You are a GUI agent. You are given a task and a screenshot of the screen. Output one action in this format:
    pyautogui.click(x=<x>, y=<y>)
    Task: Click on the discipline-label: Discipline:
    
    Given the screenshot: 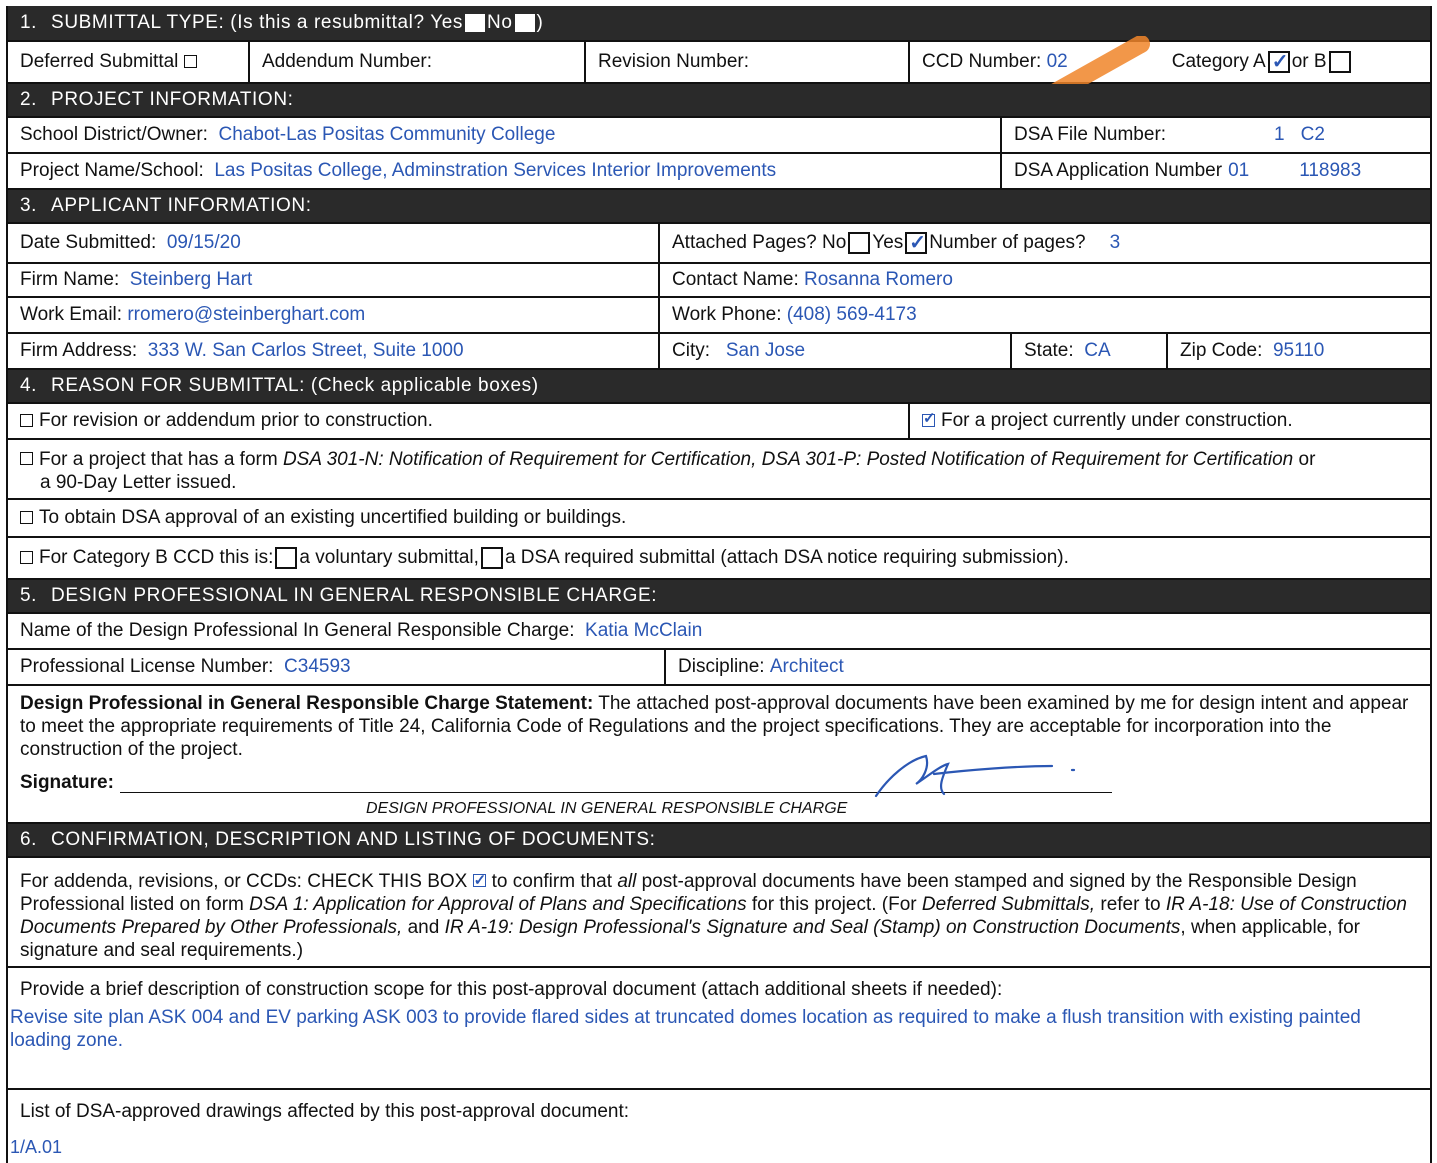 What is the action you would take?
    pyautogui.click(x=721, y=666)
    